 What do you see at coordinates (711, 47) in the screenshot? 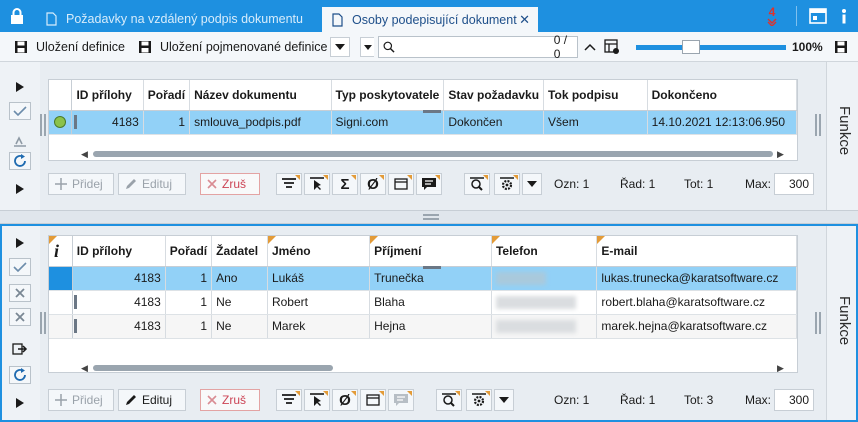
I see `zoom-slider` at bounding box center [711, 47].